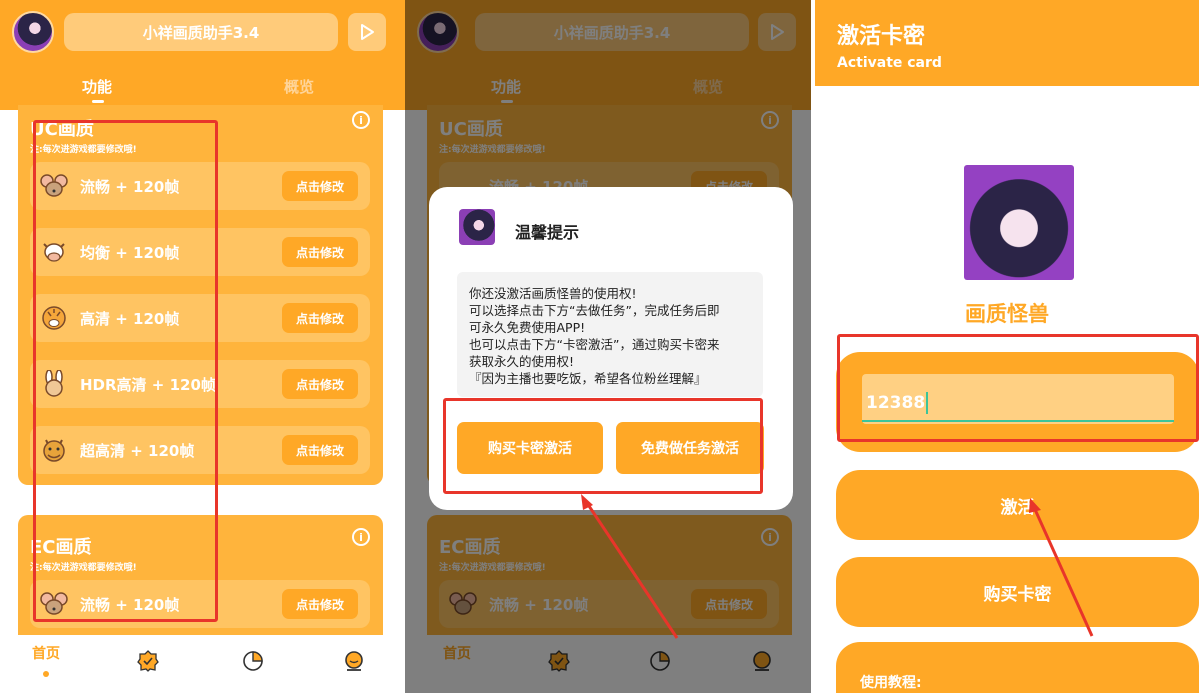  I want to click on nav-home: 首页, so click(46, 660).